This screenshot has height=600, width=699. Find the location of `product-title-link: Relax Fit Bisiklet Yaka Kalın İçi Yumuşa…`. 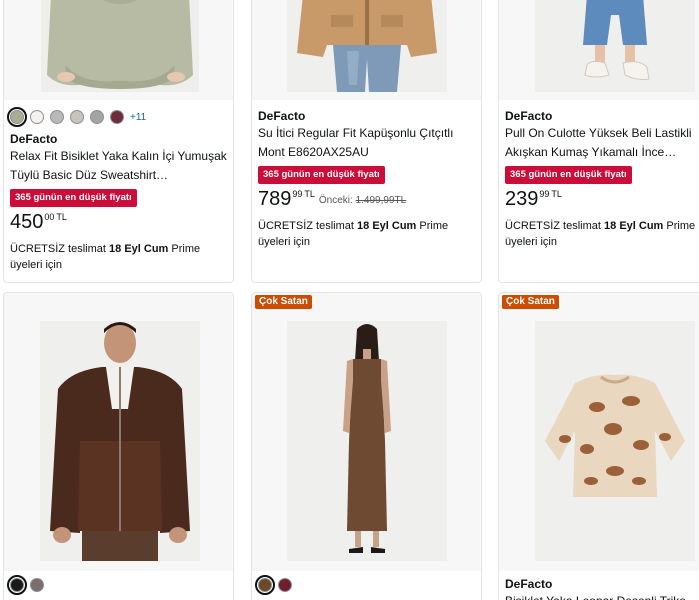

product-title-link: Relax Fit Bisiklet Yaka Kalın İçi Yumuşa… is located at coordinates (118, 166).